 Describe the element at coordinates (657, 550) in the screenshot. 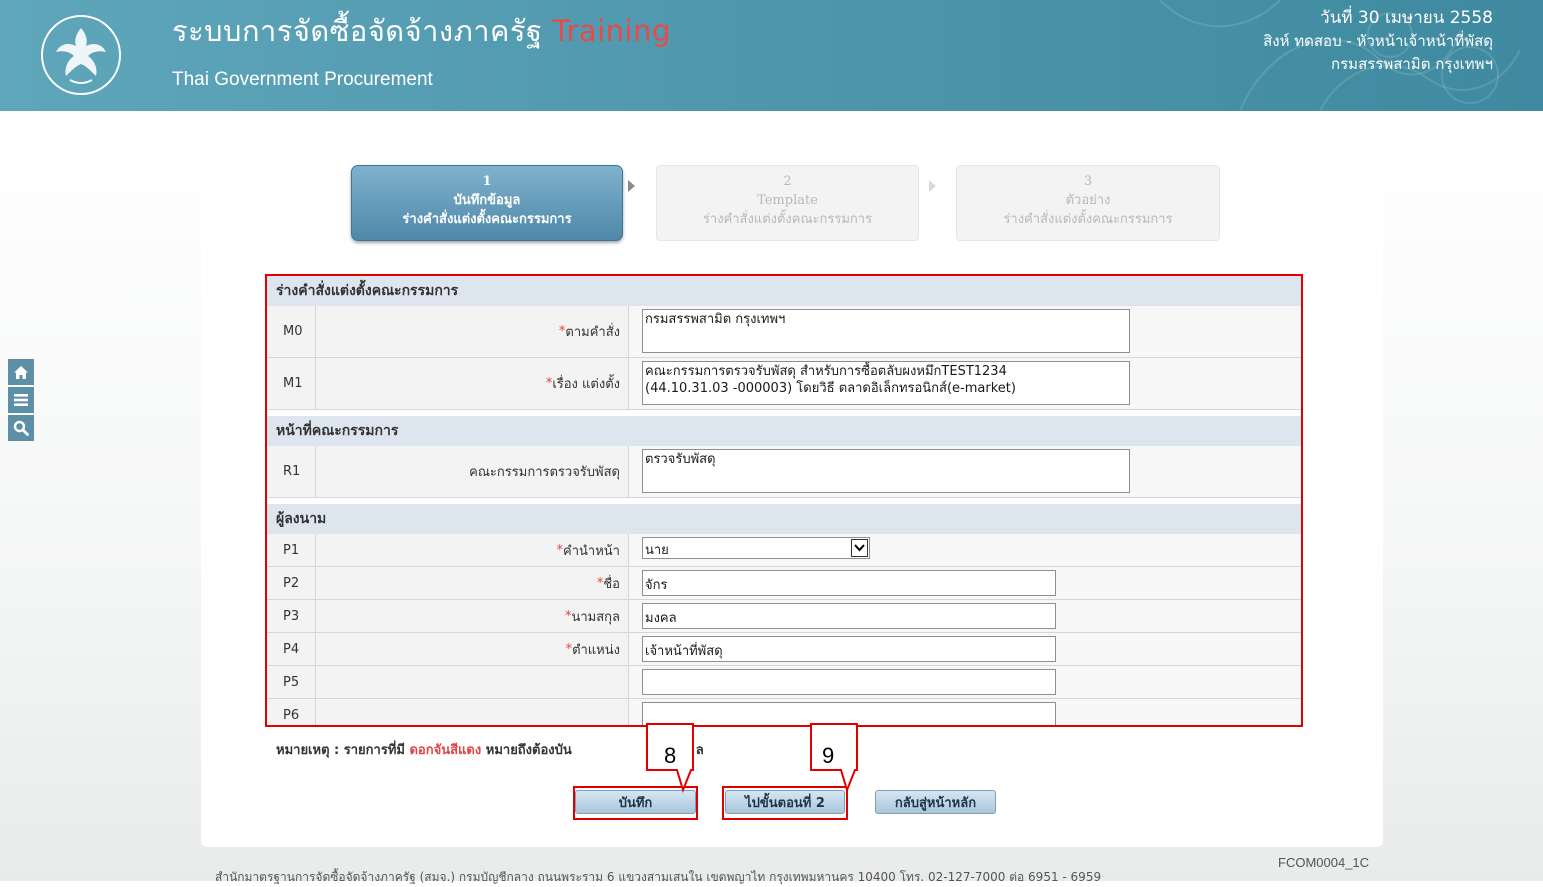

I see `title-prefix-value: นาย` at that location.